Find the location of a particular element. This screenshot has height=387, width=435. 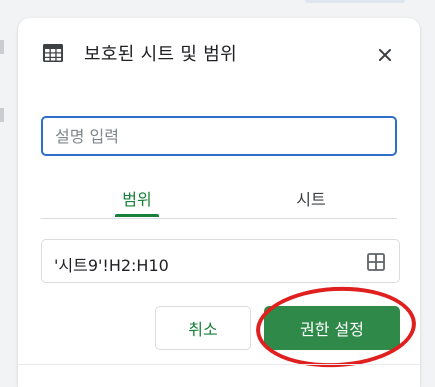

grid-icon is located at coordinates (376, 262).